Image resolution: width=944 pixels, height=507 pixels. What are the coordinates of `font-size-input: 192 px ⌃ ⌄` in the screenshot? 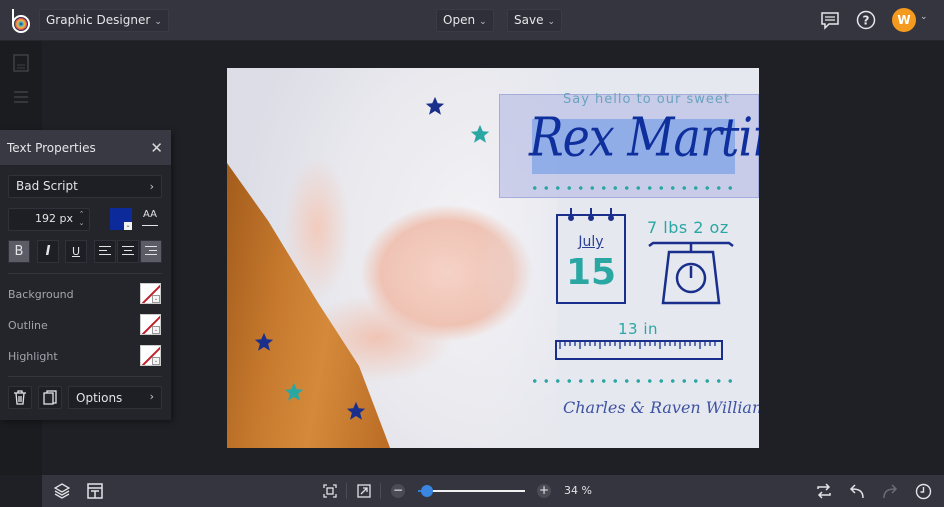 It's located at (49, 219).